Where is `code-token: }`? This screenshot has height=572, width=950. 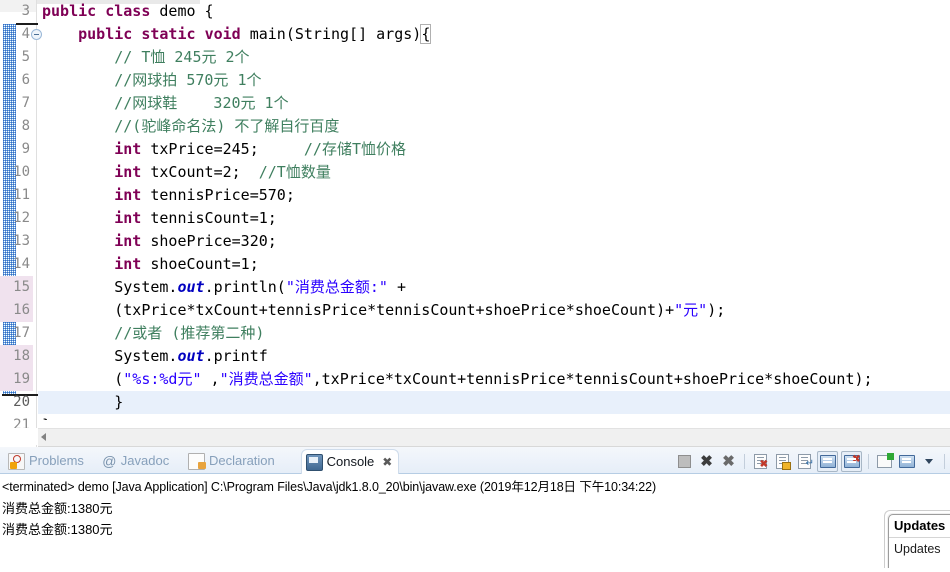 code-token: } is located at coordinates (46, 418).